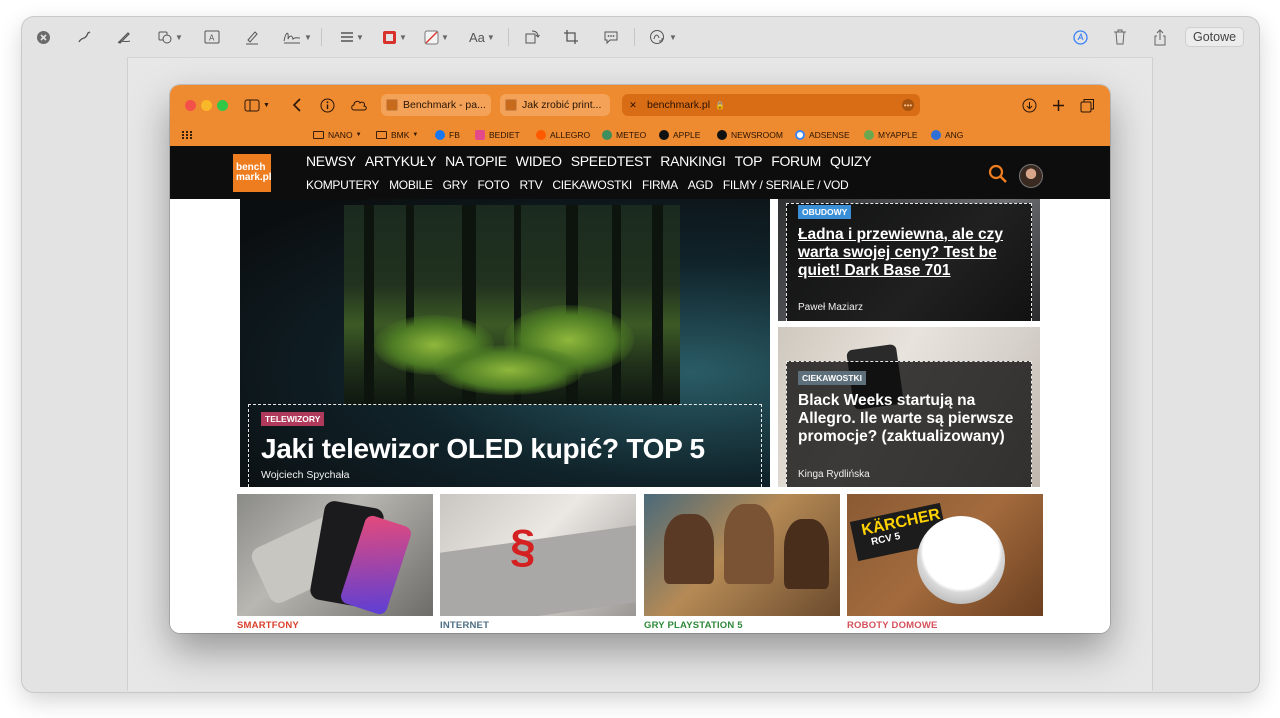  What do you see at coordinates (397, 135) in the screenshot?
I see `bookmark-bmk: BMK ▼` at bounding box center [397, 135].